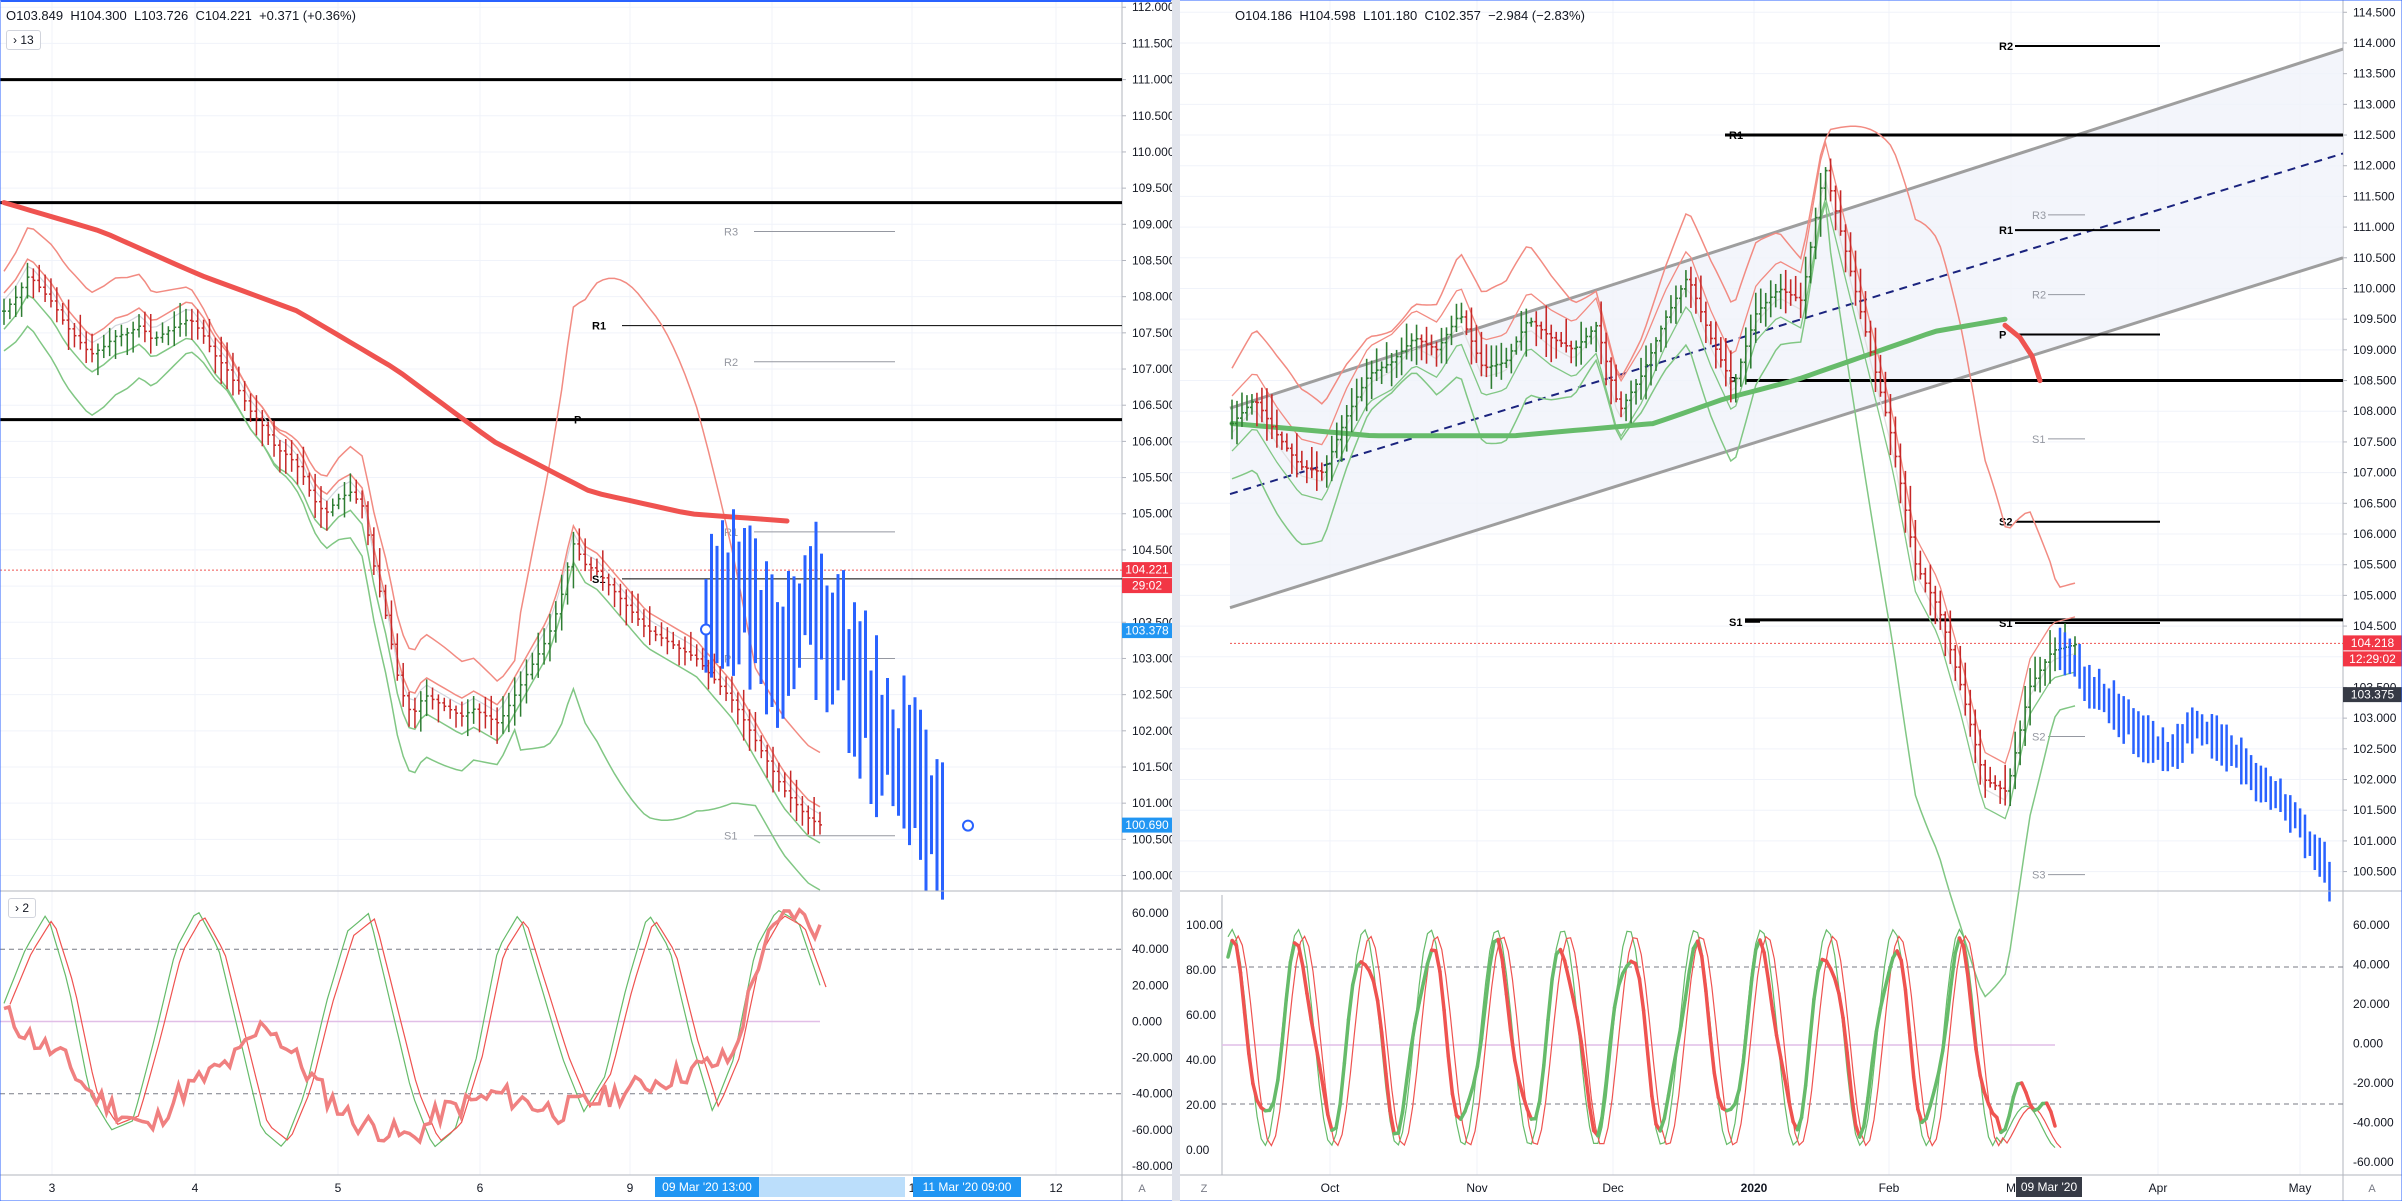  What do you see at coordinates (1201, 1060) in the screenshot?
I see `right-osc-left-tick-label: 40.00` at bounding box center [1201, 1060].